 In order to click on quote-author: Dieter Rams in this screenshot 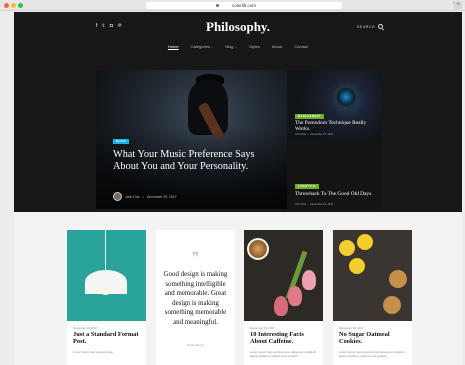, I will do `click(195, 345)`.